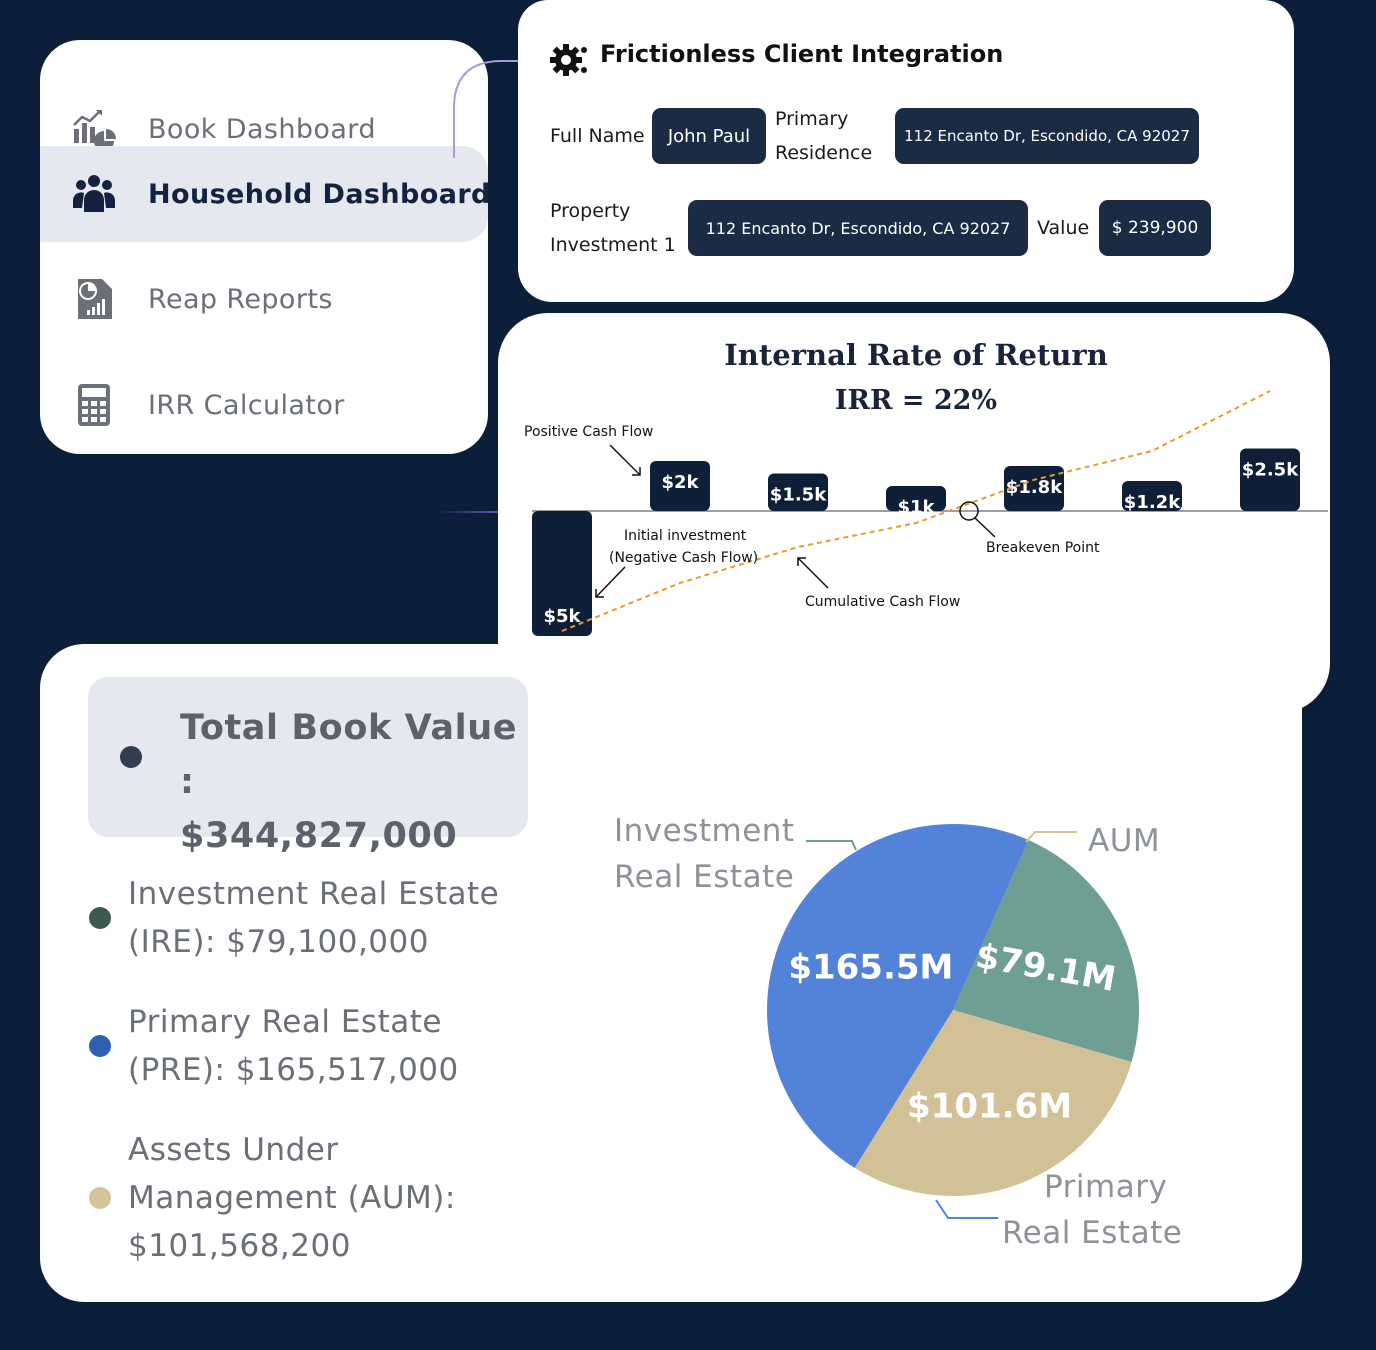 The width and height of the screenshot is (1376, 1350). Describe the element at coordinates (590, 211) in the screenshot. I see `property-label-line1: Property` at that location.